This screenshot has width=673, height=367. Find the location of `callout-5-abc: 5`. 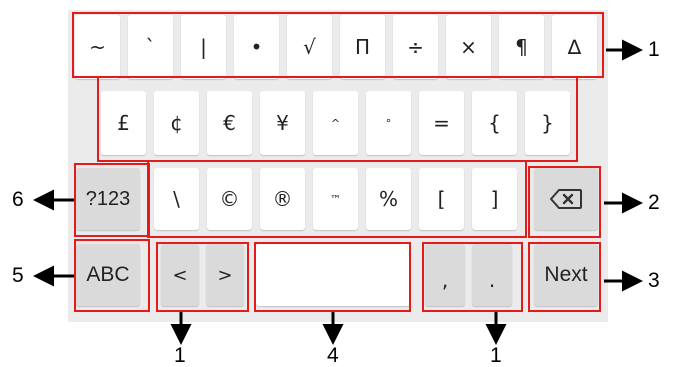

callout-5-abc: 5 is located at coordinates (18, 275).